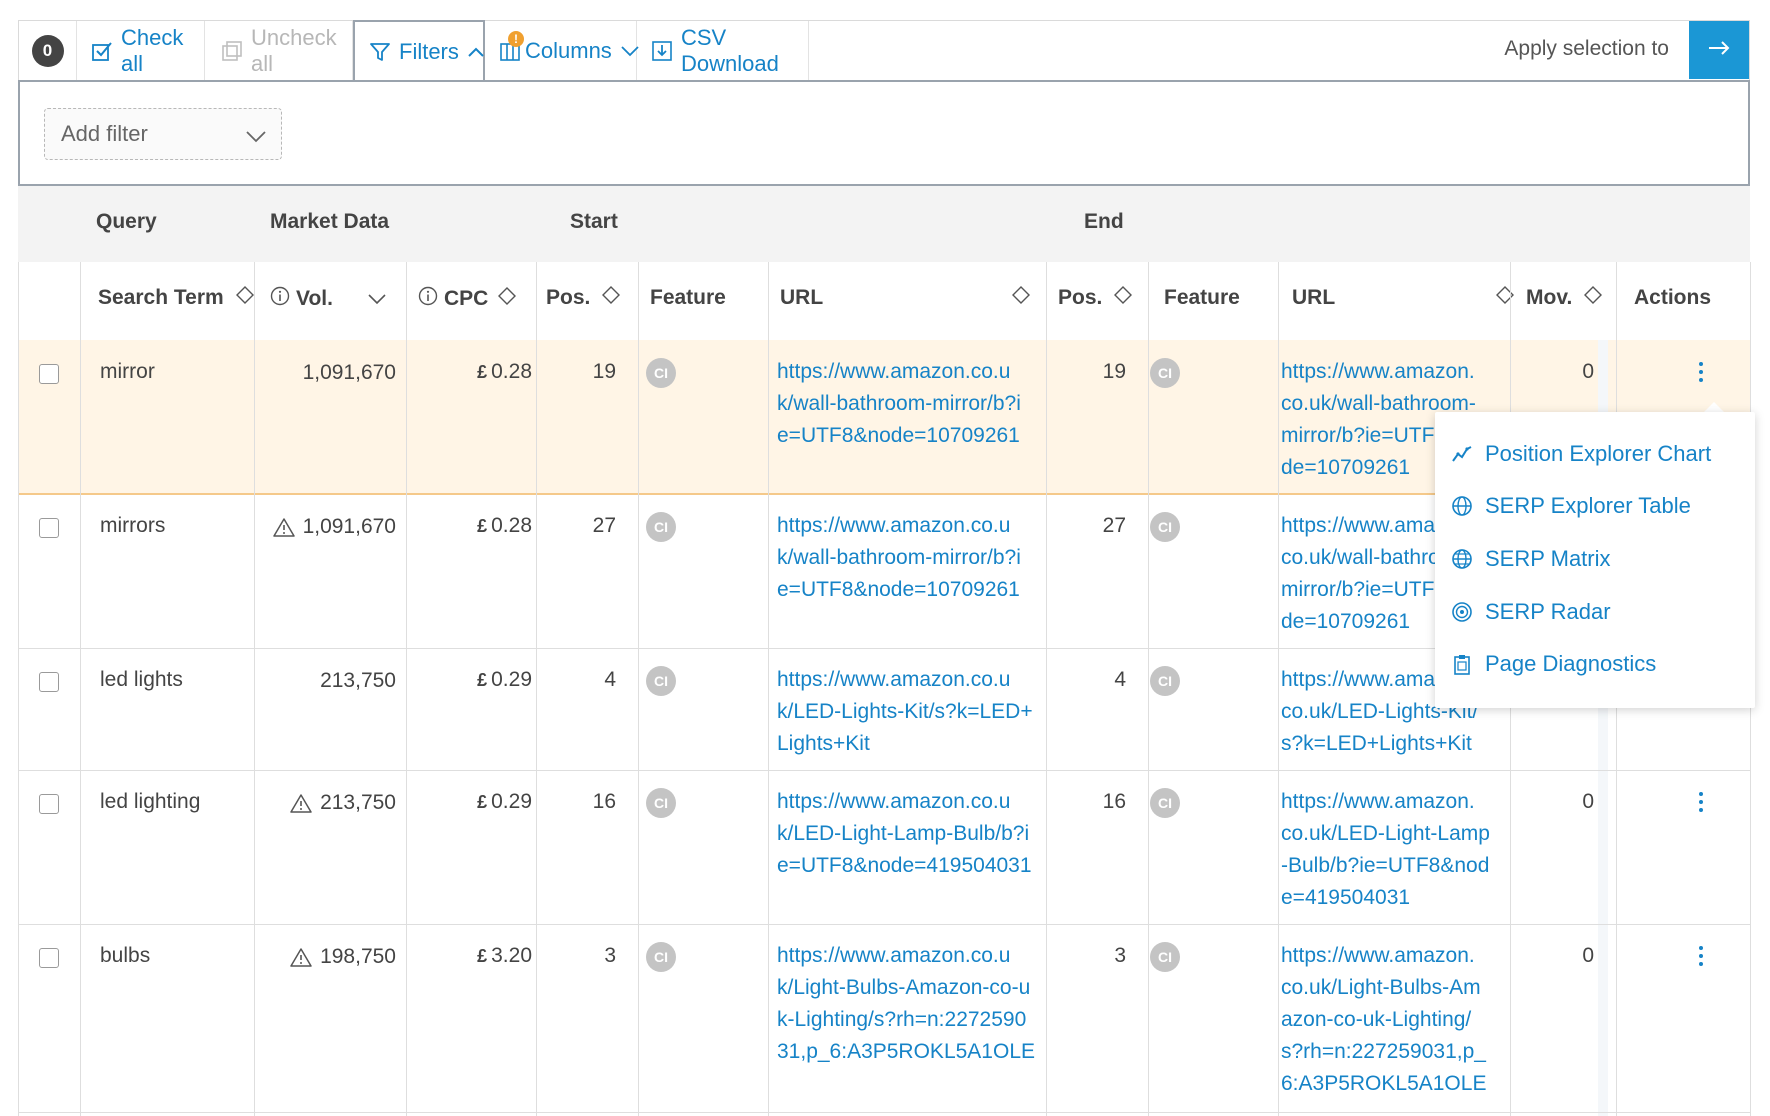 The height and width of the screenshot is (1116, 1770). What do you see at coordinates (125, 955) in the screenshot?
I see `search-term: bulbs` at bounding box center [125, 955].